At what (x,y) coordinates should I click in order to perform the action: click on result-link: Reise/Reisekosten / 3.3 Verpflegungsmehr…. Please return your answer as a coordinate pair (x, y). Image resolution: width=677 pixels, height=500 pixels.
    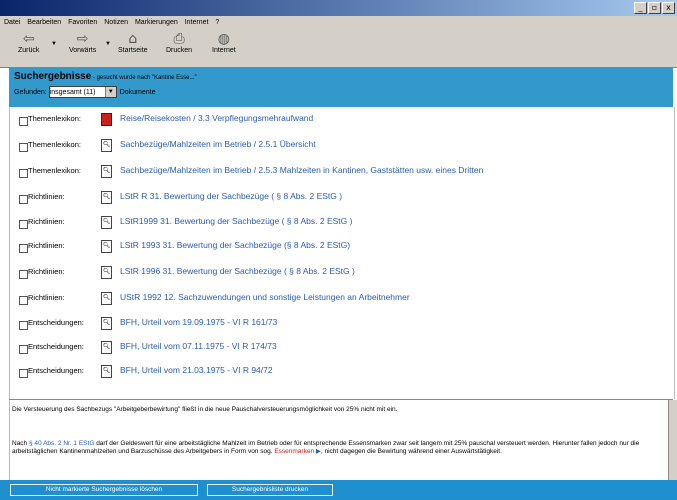
    Looking at the image, I should click on (216, 118).